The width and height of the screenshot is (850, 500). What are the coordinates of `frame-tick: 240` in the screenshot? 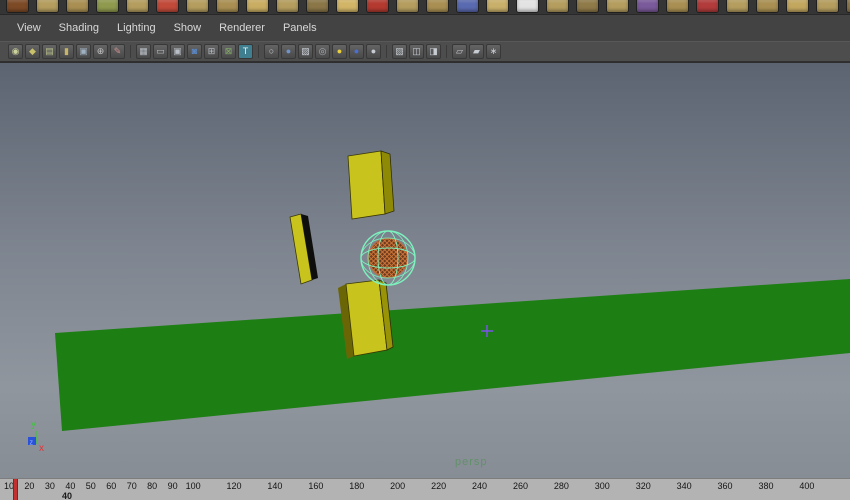 It's located at (480, 486).